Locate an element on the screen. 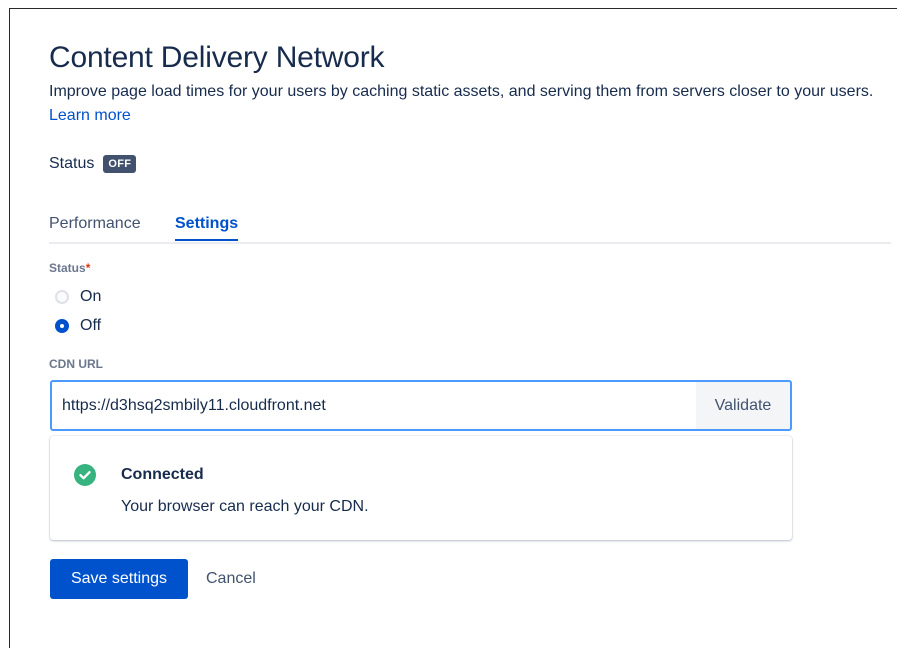 The width and height of the screenshot is (899, 648). radio-off is located at coordinates (62, 326).